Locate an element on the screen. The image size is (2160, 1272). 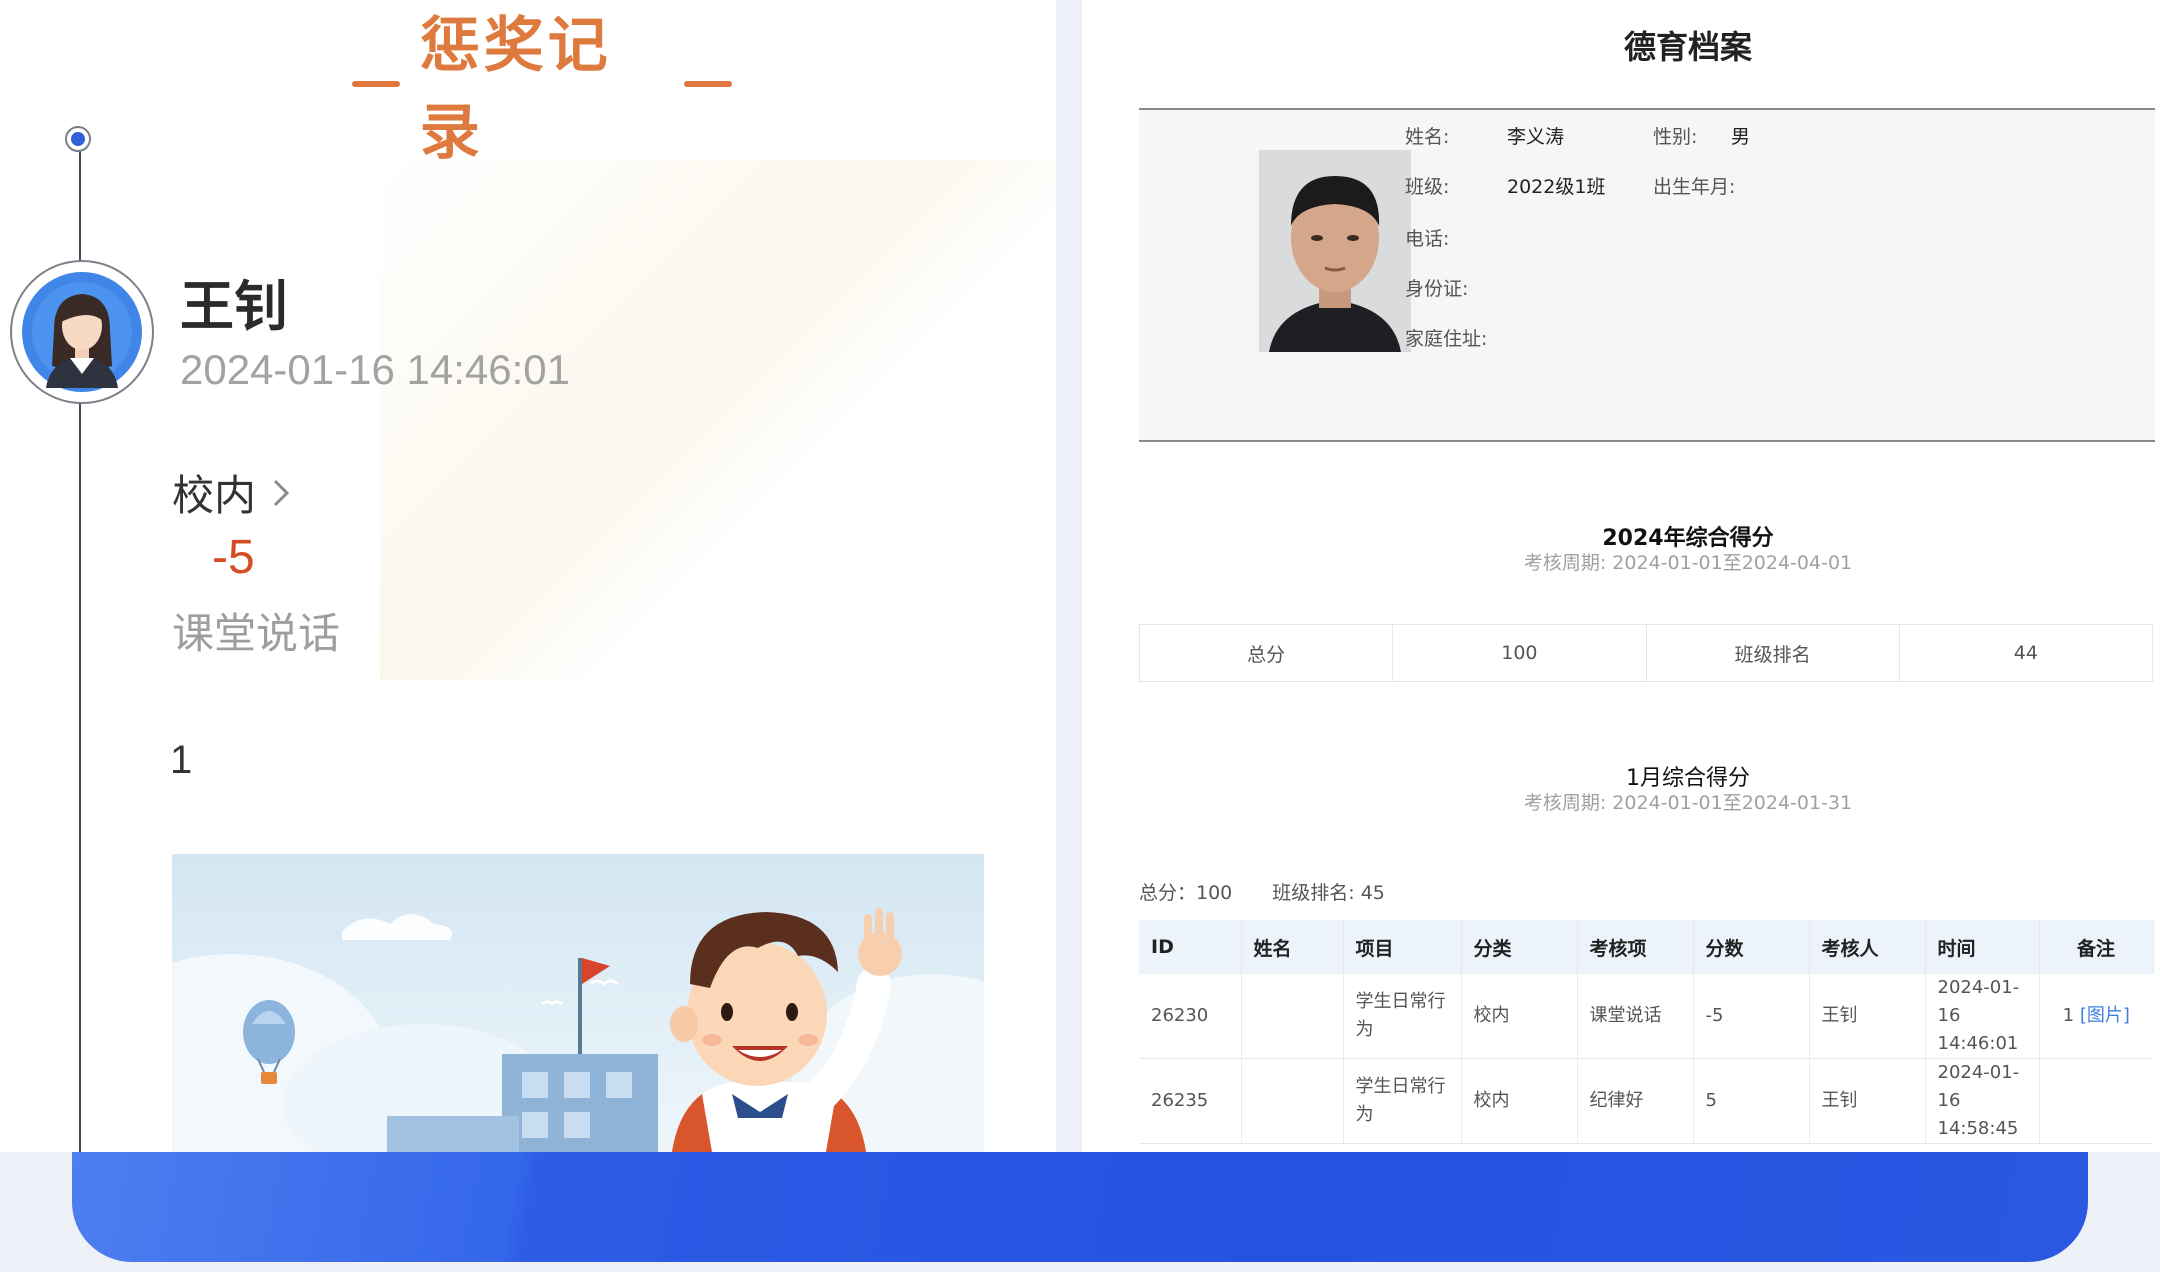
image-link: [图片] is located at coordinates (2105, 1015).